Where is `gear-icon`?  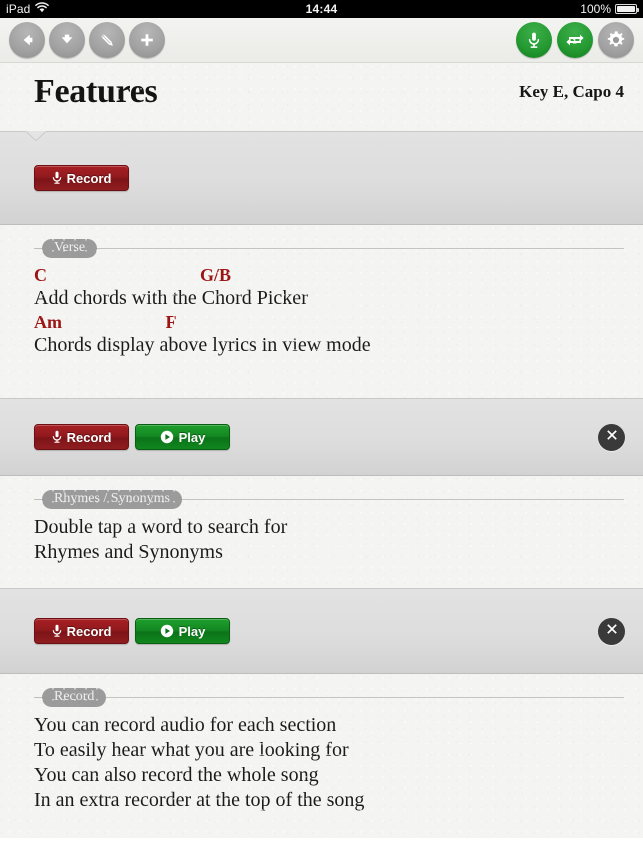
gear-icon is located at coordinates (616, 40).